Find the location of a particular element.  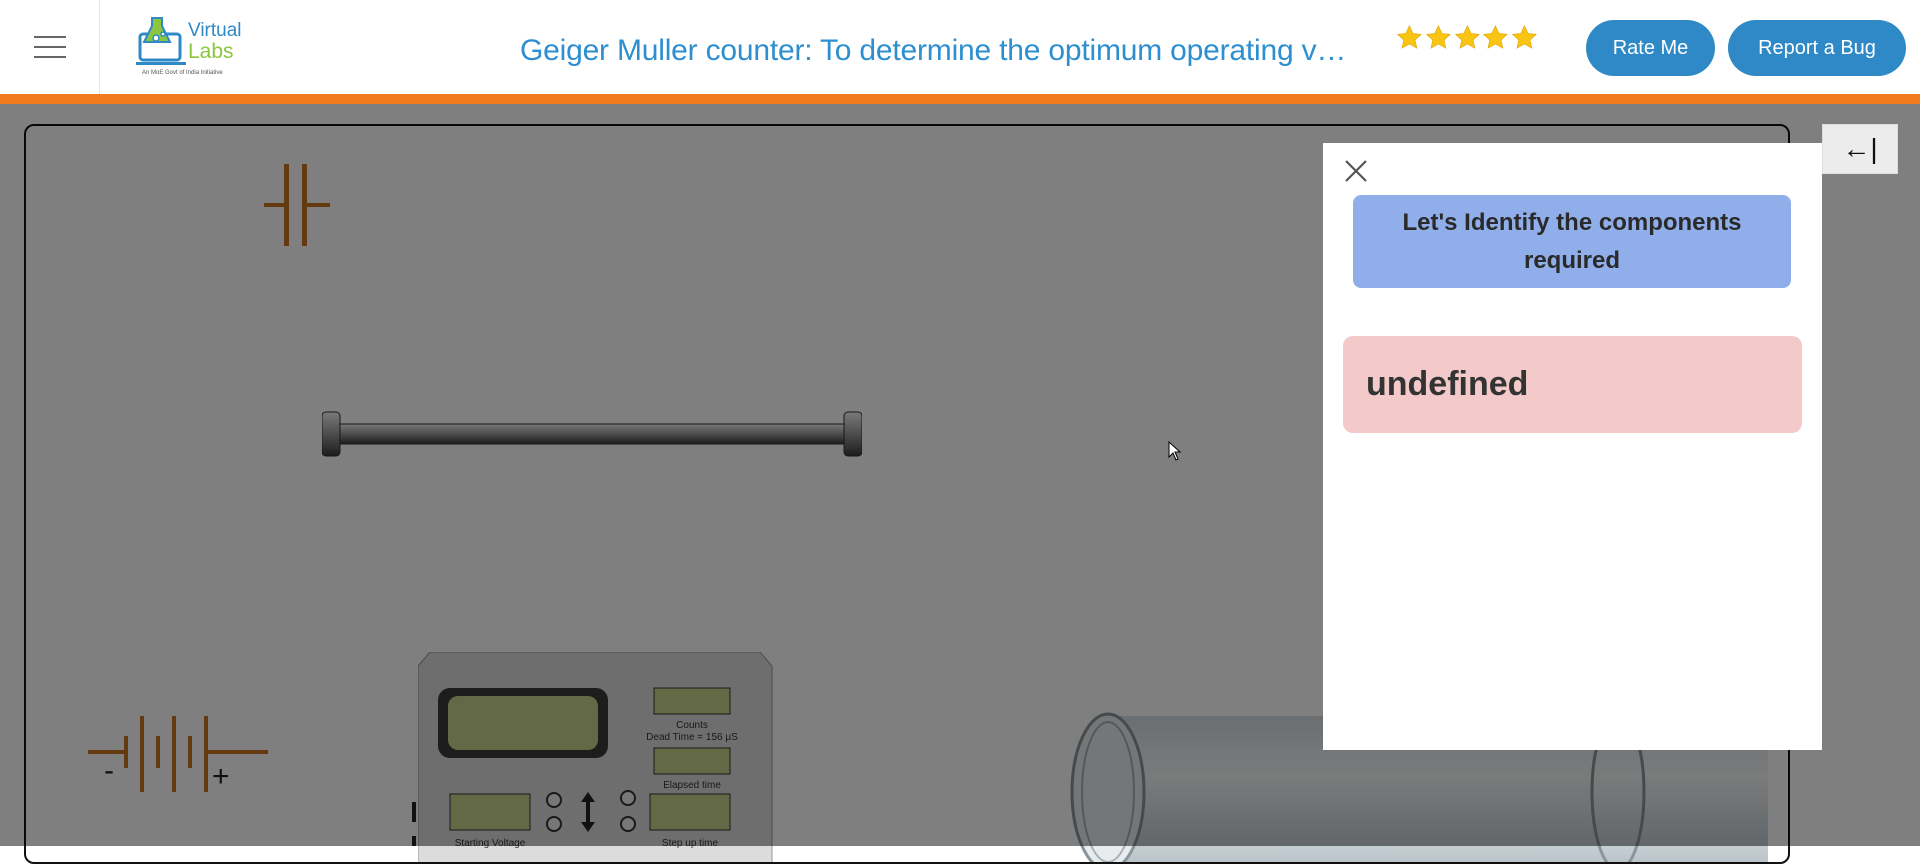

starting-voltage-label: Starting Voltage is located at coordinates (490, 843).